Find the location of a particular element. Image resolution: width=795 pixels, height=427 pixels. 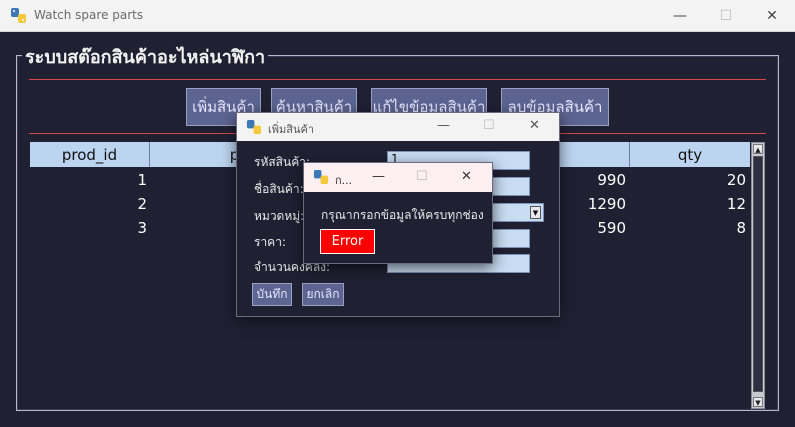

cell-qty: 12 is located at coordinates (736, 204).